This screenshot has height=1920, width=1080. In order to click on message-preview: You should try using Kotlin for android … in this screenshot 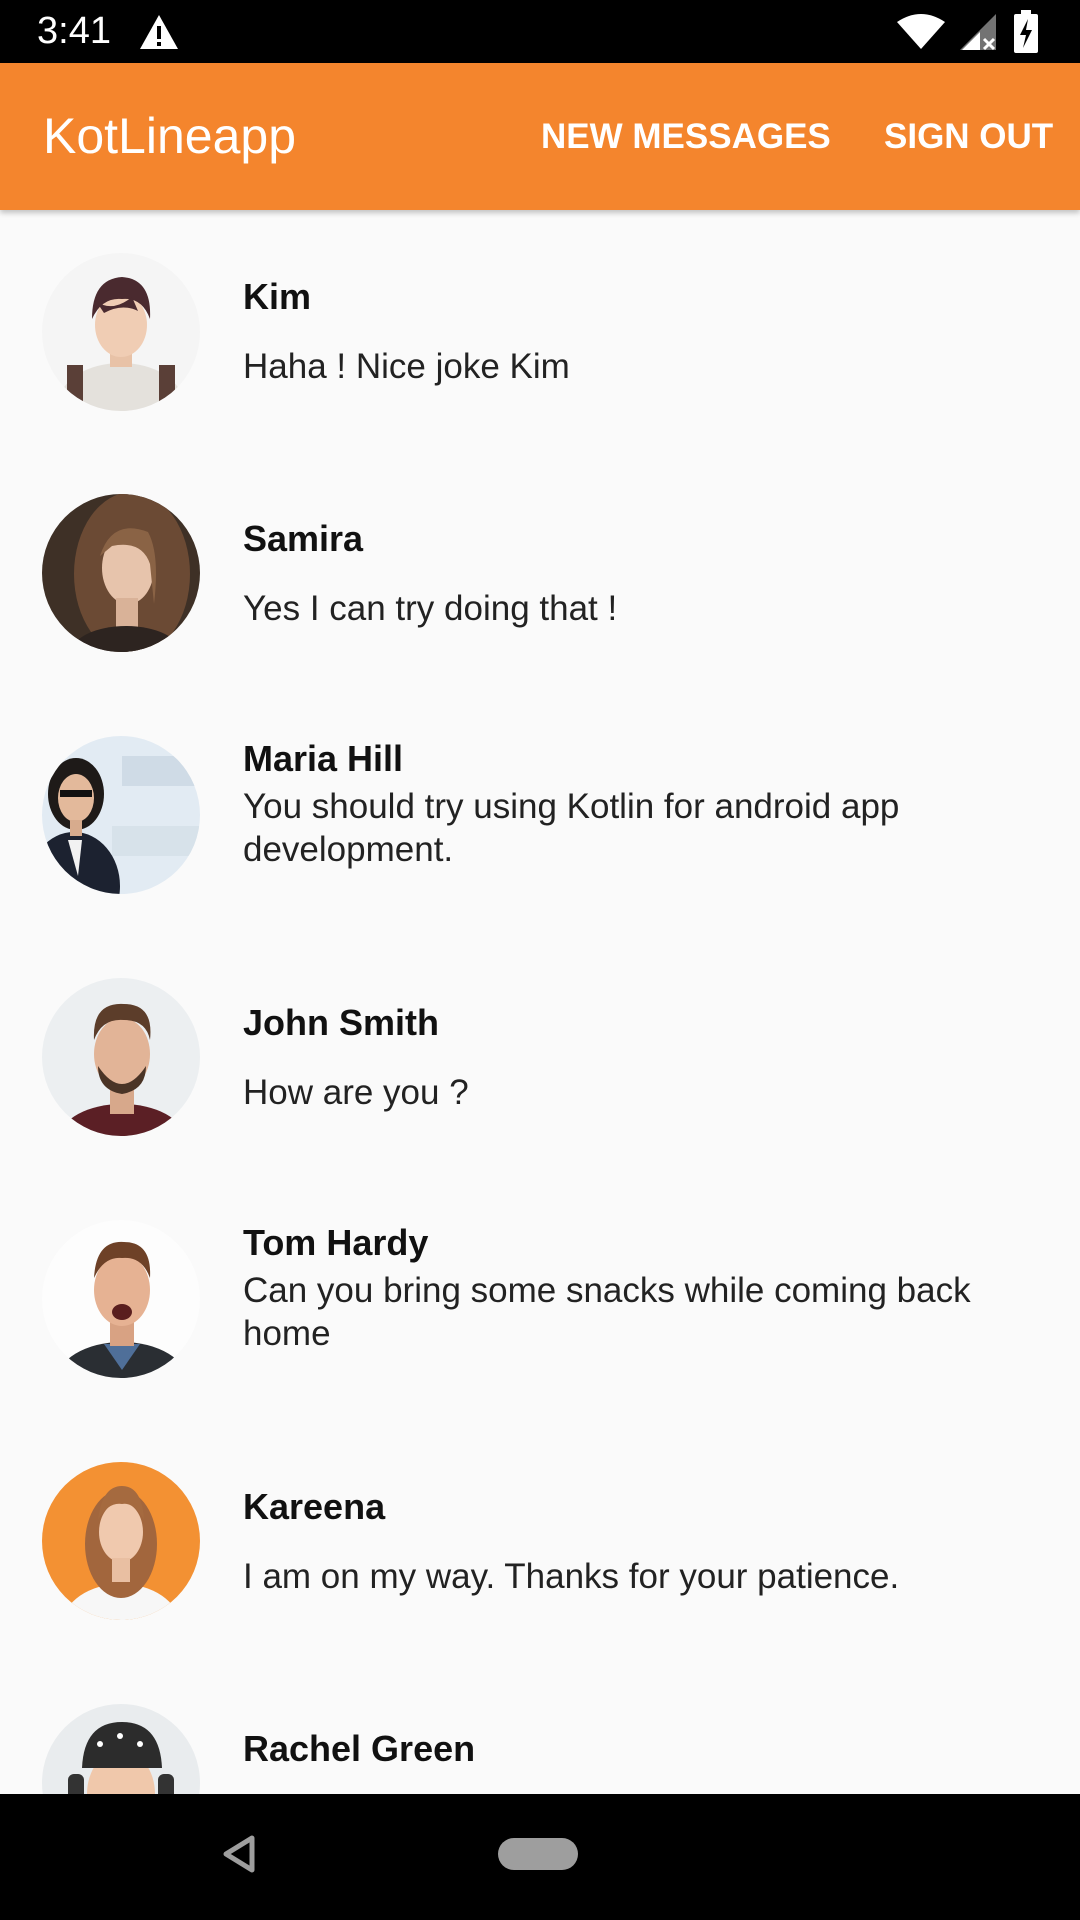, I will do `click(571, 828)`.